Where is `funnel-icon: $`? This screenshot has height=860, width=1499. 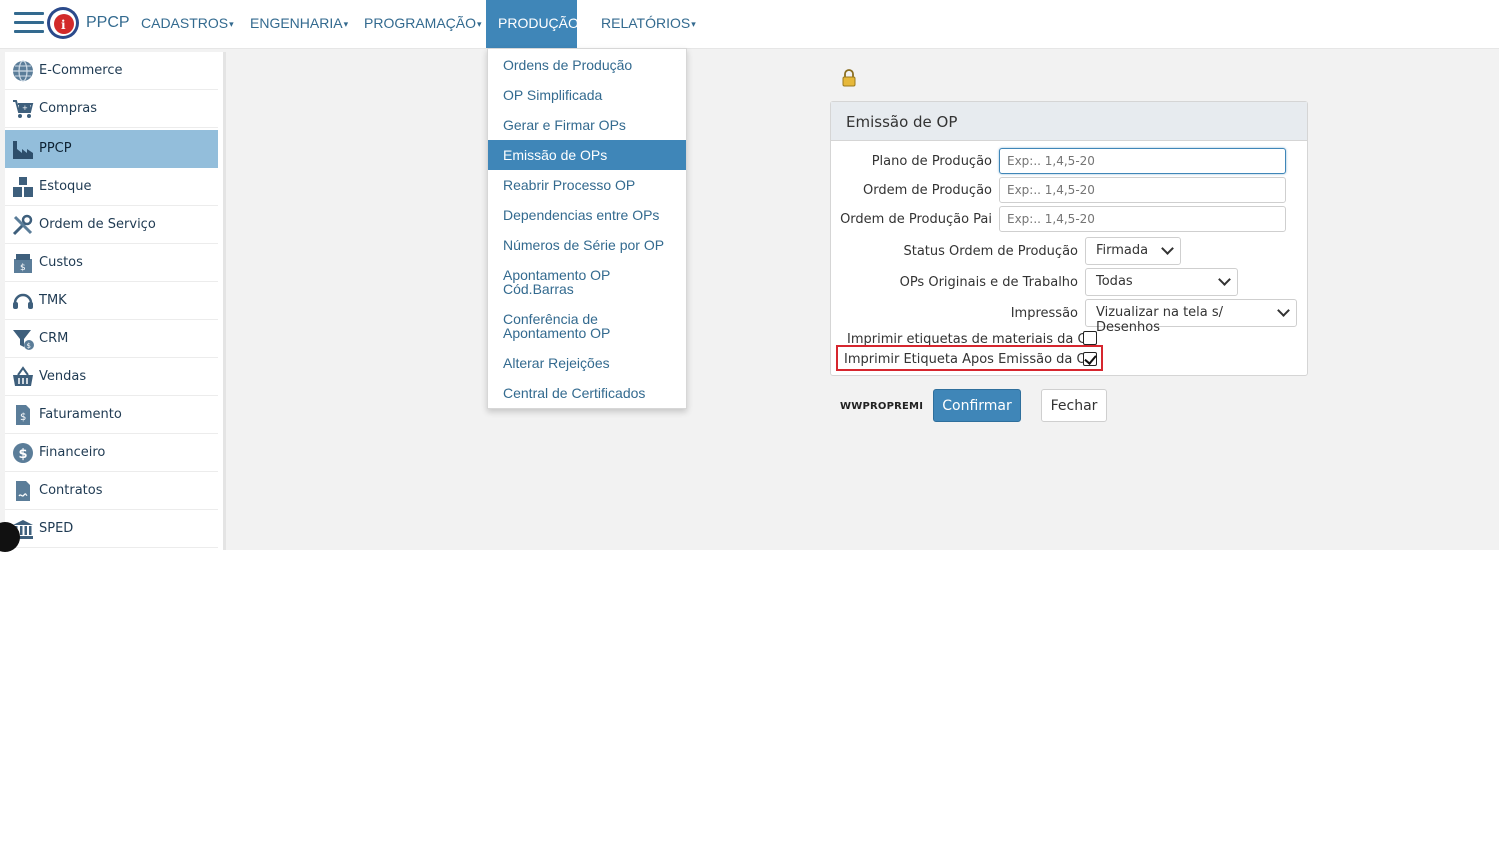
funnel-icon: $ is located at coordinates (23, 340).